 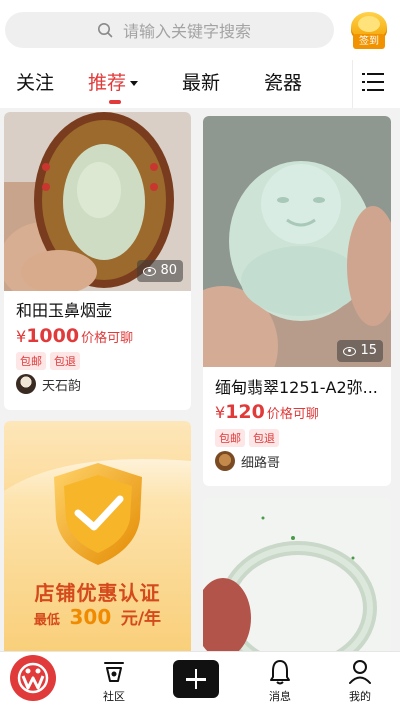 What do you see at coordinates (97, 593) in the screenshot?
I see `promo-title: 店铺优惠认证` at bounding box center [97, 593].